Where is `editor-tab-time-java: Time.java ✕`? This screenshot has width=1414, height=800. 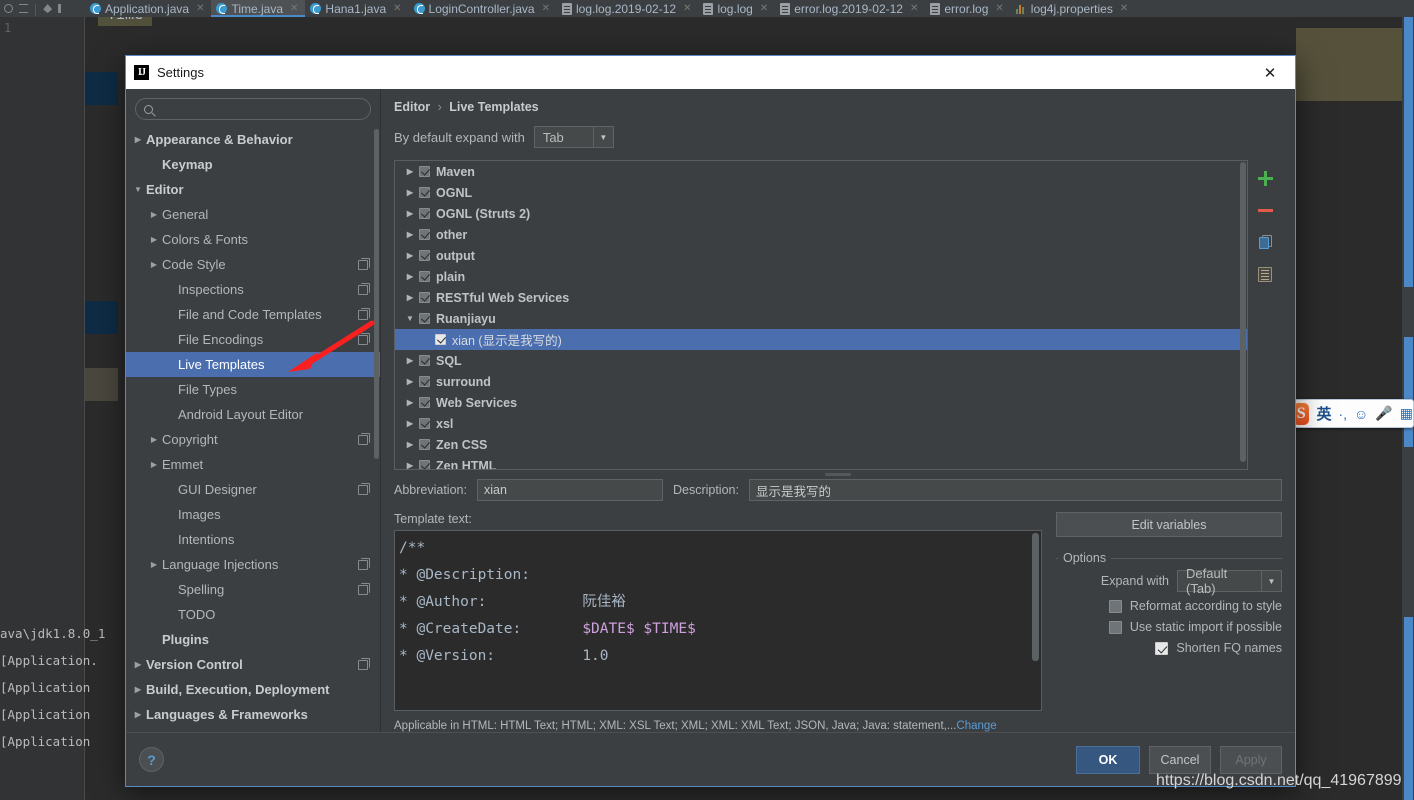 editor-tab-time-java: Time.java ✕ is located at coordinates (258, 8).